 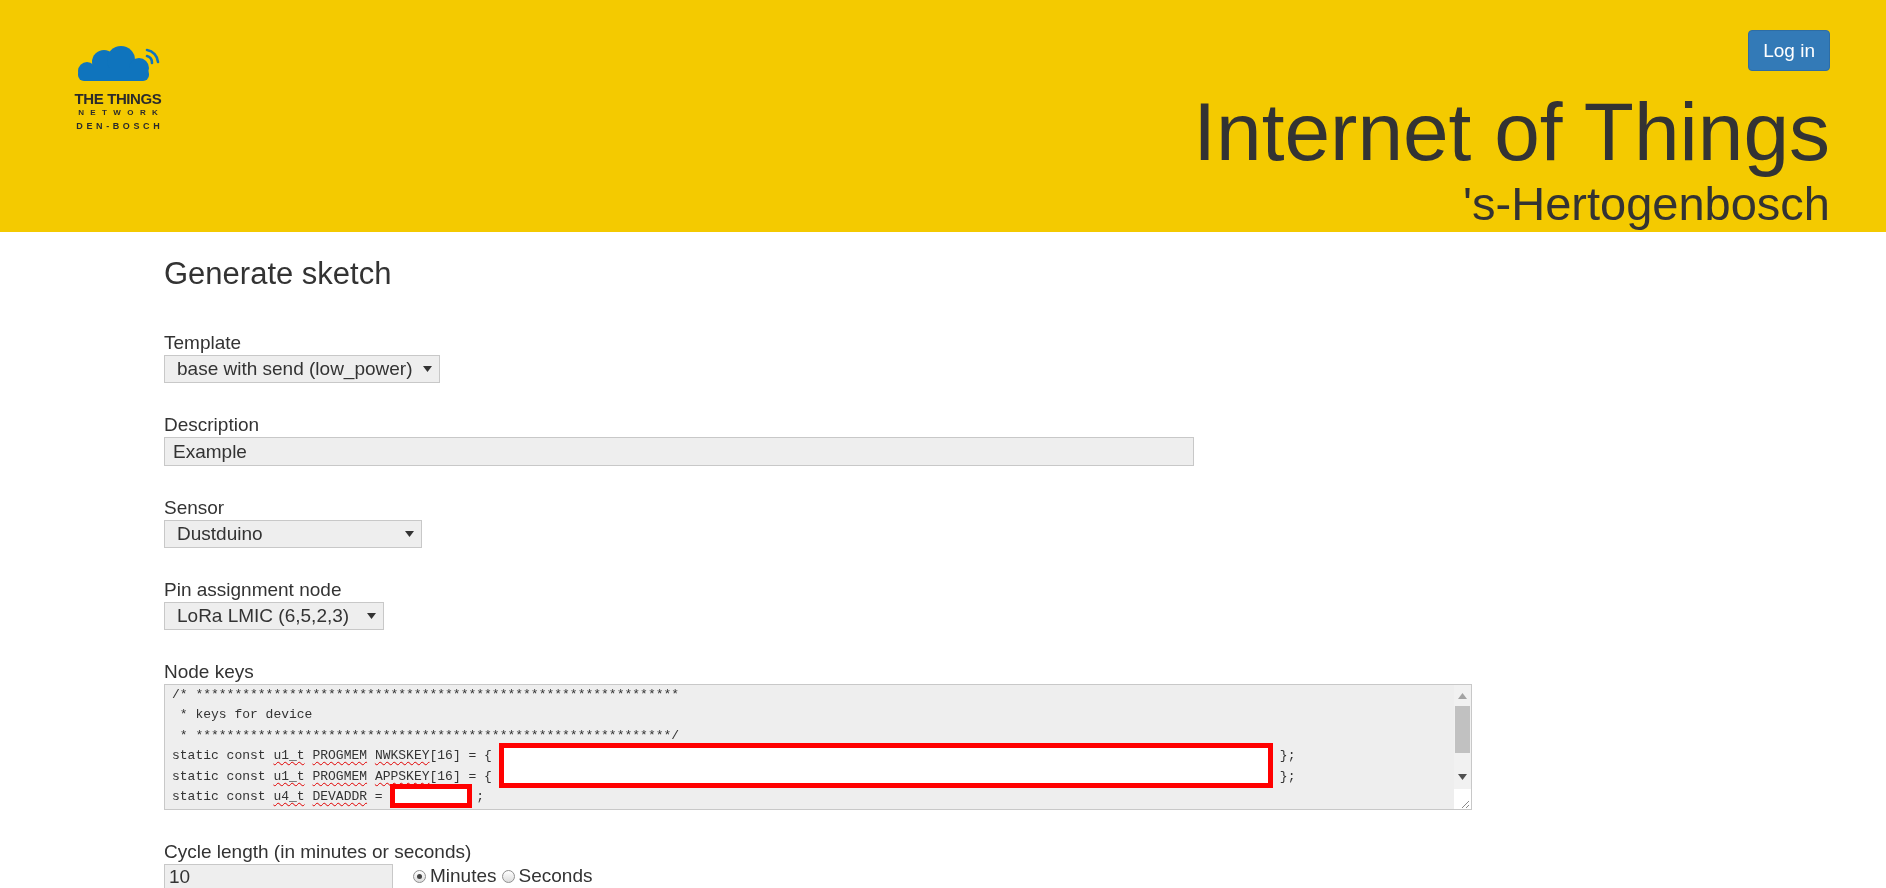 What do you see at coordinates (120, 126) in the screenshot?
I see `logo-text: DEN-BOSCH` at bounding box center [120, 126].